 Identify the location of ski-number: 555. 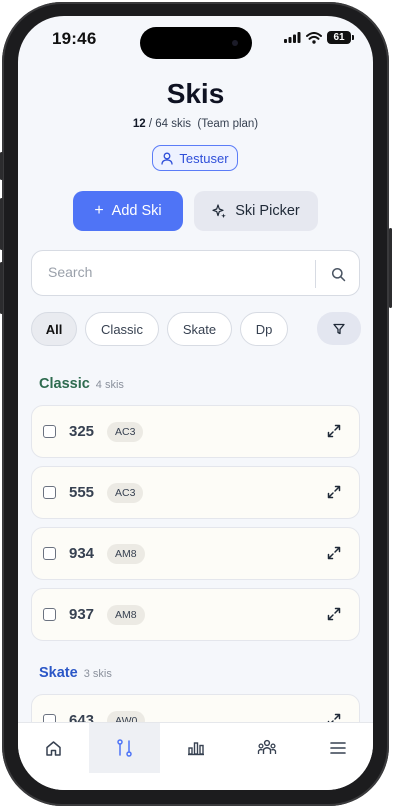
(82, 492).